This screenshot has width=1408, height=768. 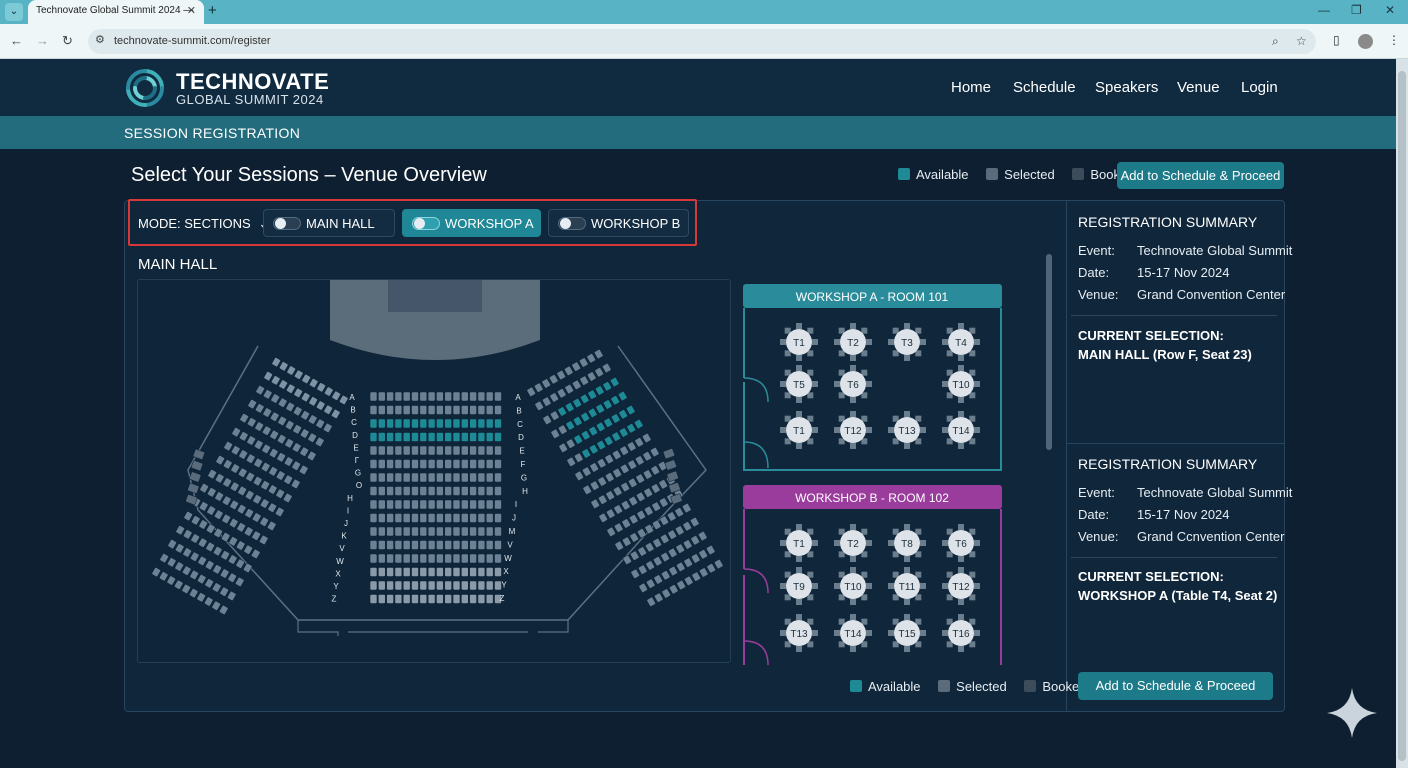 What do you see at coordinates (1200, 175) in the screenshot?
I see `add-to-schedule-button-top: Add to Schedule & Proceed` at bounding box center [1200, 175].